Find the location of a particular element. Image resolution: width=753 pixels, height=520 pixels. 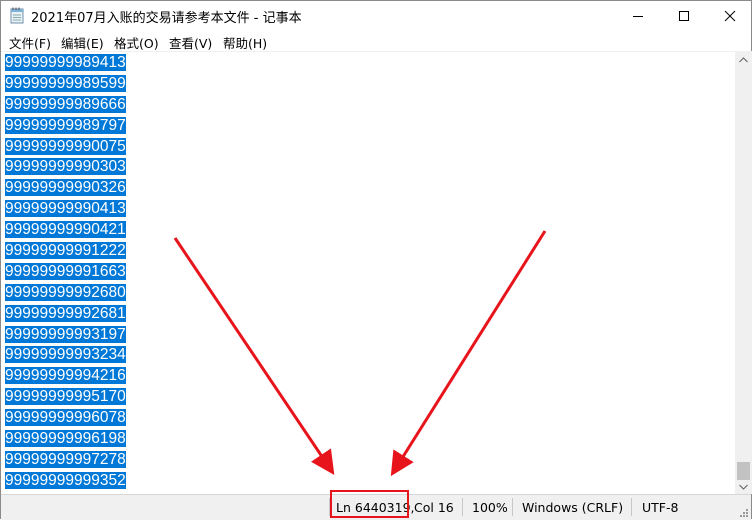

maximize-icon is located at coordinates (684, 16).